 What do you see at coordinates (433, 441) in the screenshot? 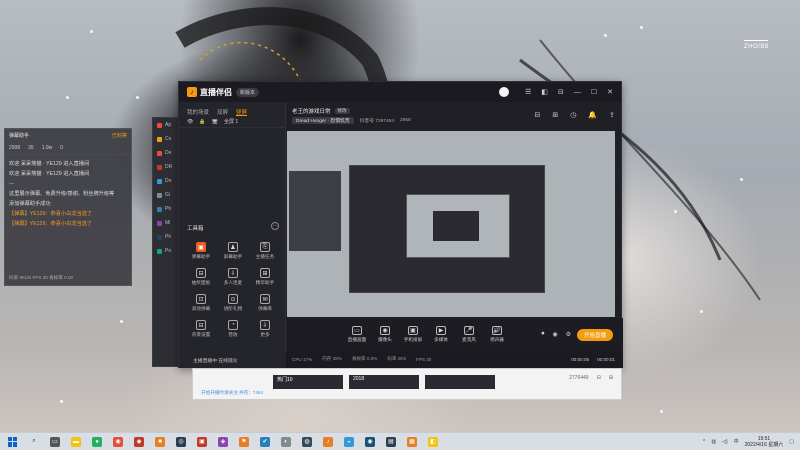
I see `app-icon: ◧` at bounding box center [433, 441].